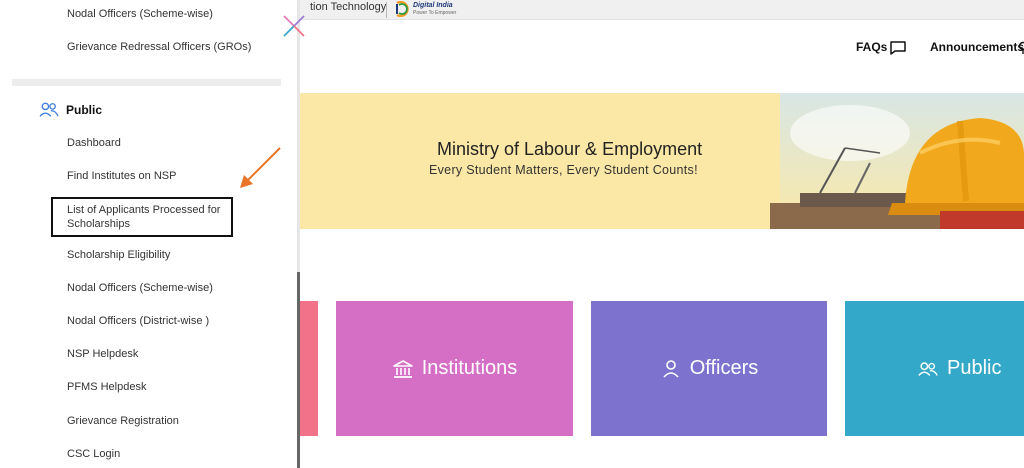 This screenshot has height=468, width=1024. I want to click on chat-bubble-icon, so click(898, 48).